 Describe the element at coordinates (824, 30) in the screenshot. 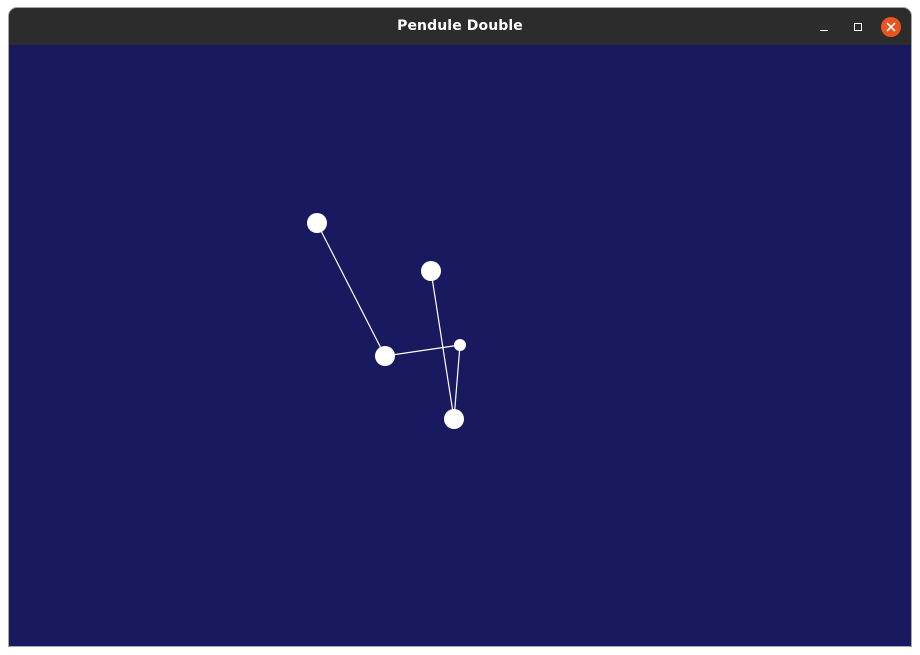

I see `minimize-icon` at that location.